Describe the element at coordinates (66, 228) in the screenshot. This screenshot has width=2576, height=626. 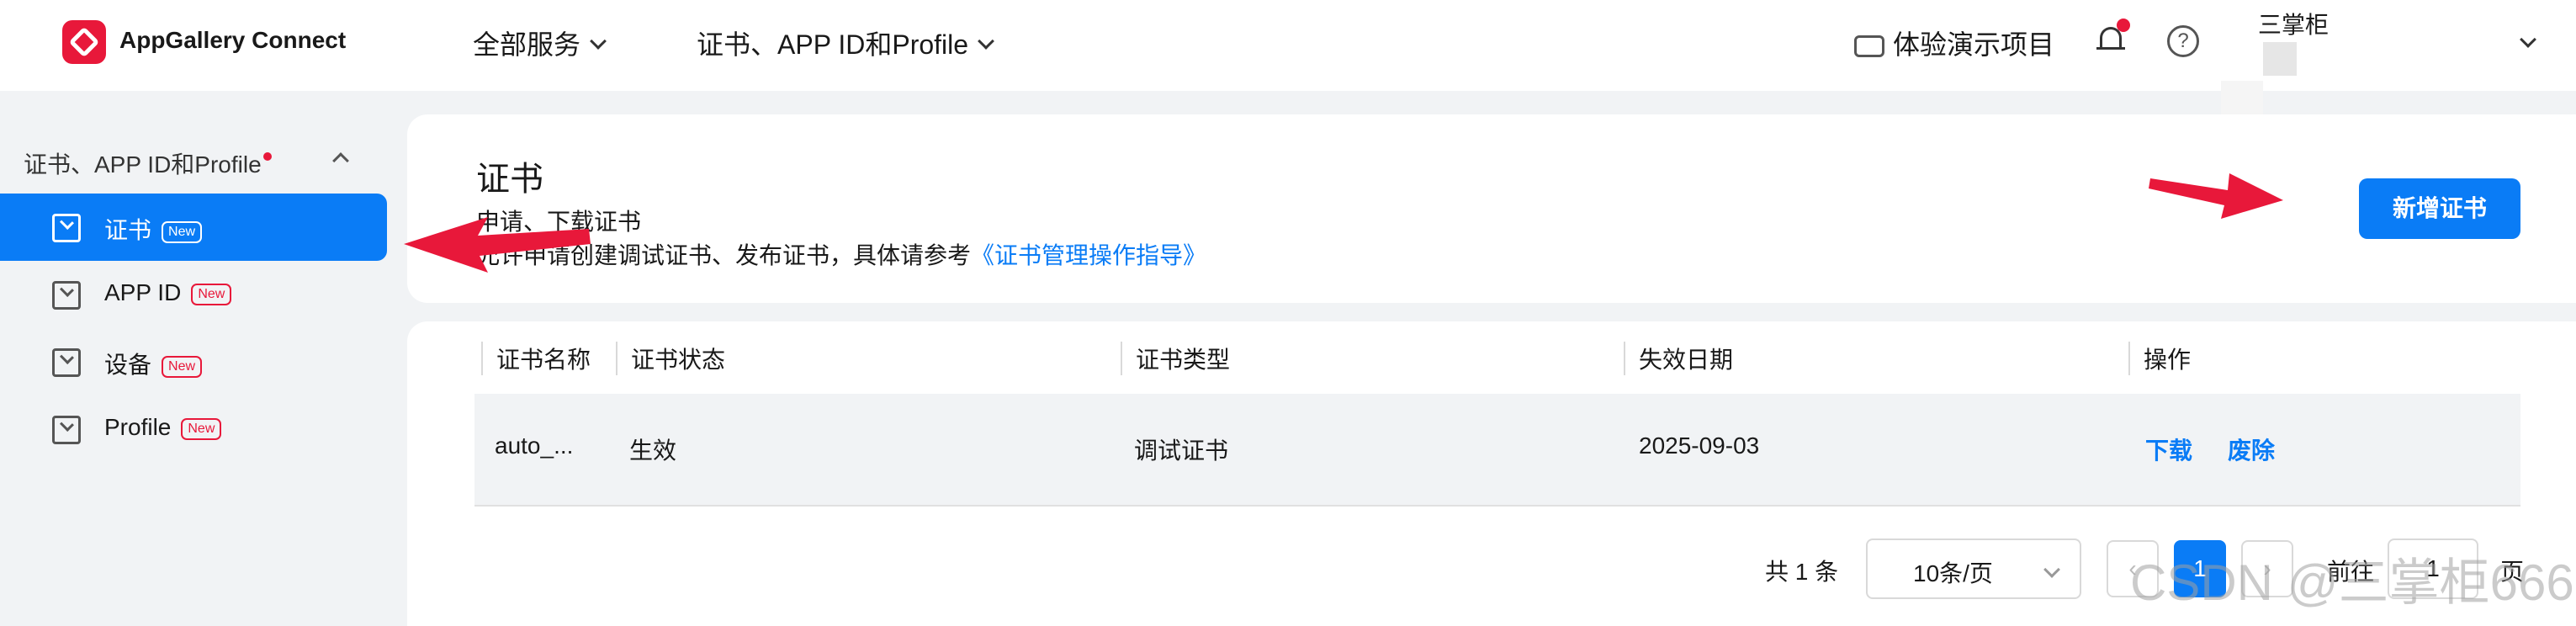
I see `certificate-icon` at that location.